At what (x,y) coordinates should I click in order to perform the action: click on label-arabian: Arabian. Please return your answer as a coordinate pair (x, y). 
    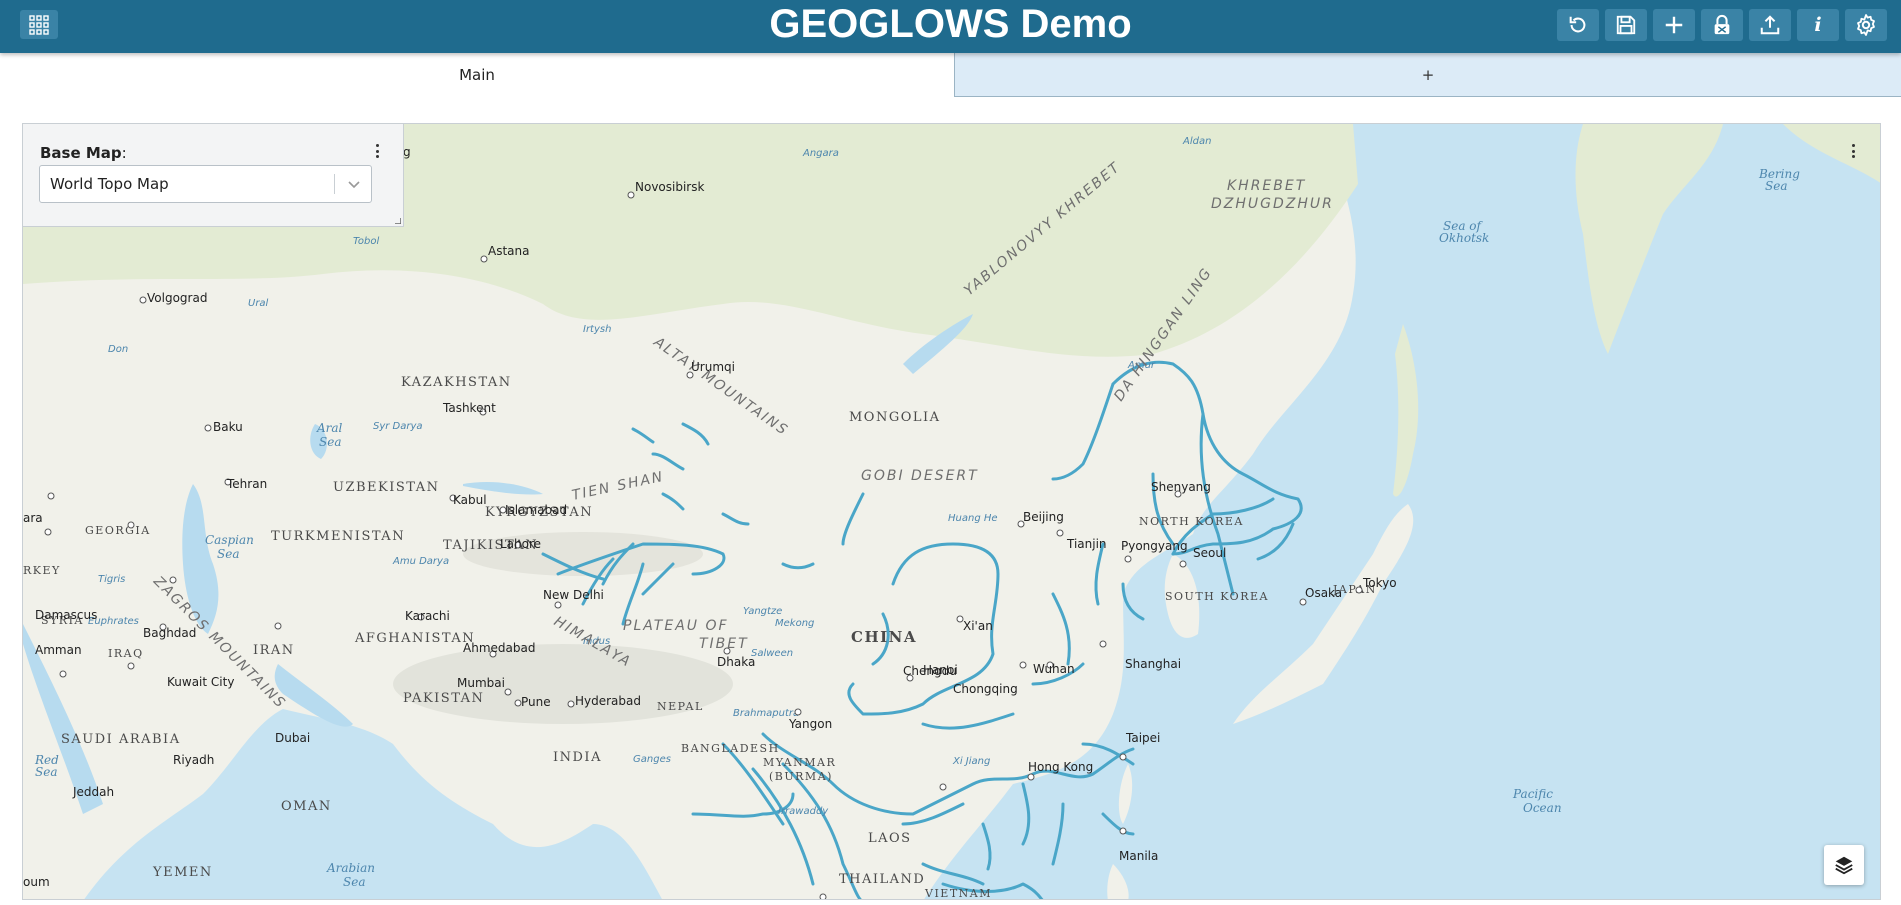
    Looking at the image, I should click on (350, 868).